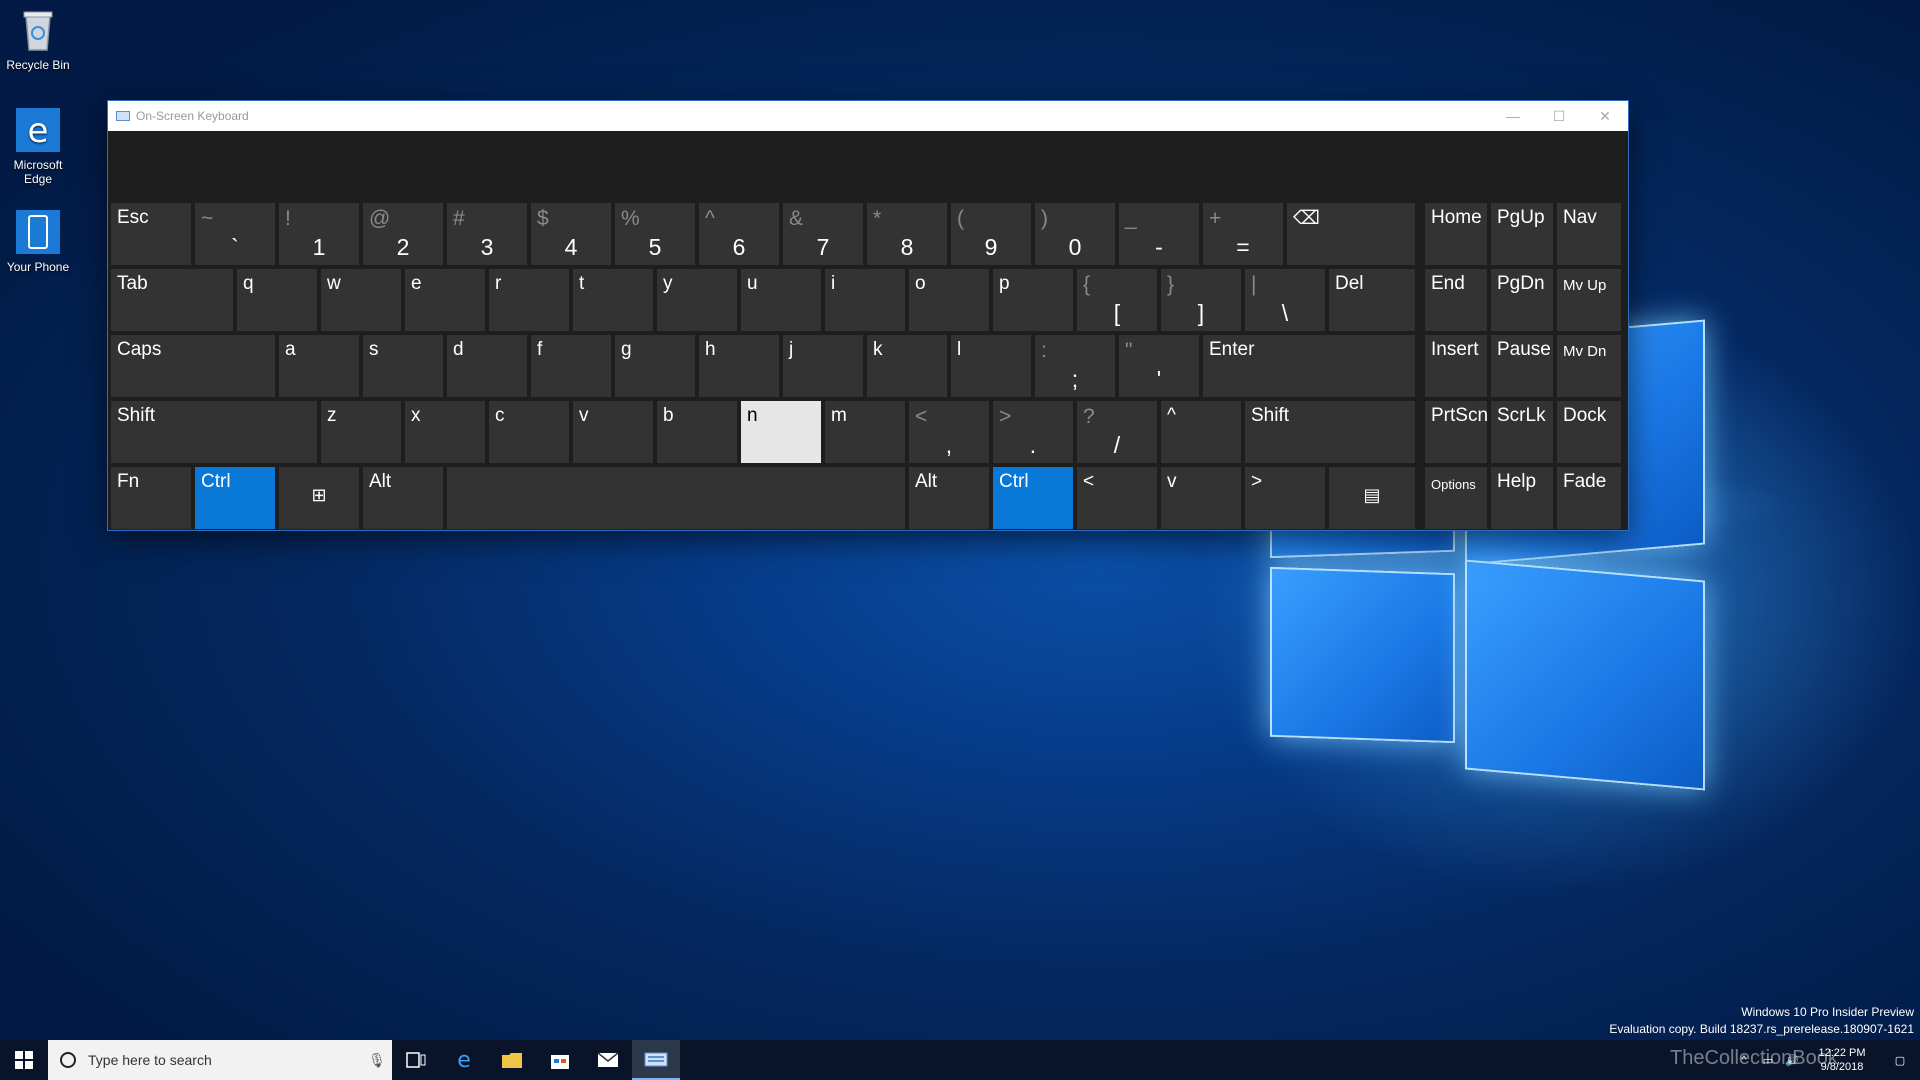  I want to click on key-menu-key-icon: ▤, so click(1372, 498).